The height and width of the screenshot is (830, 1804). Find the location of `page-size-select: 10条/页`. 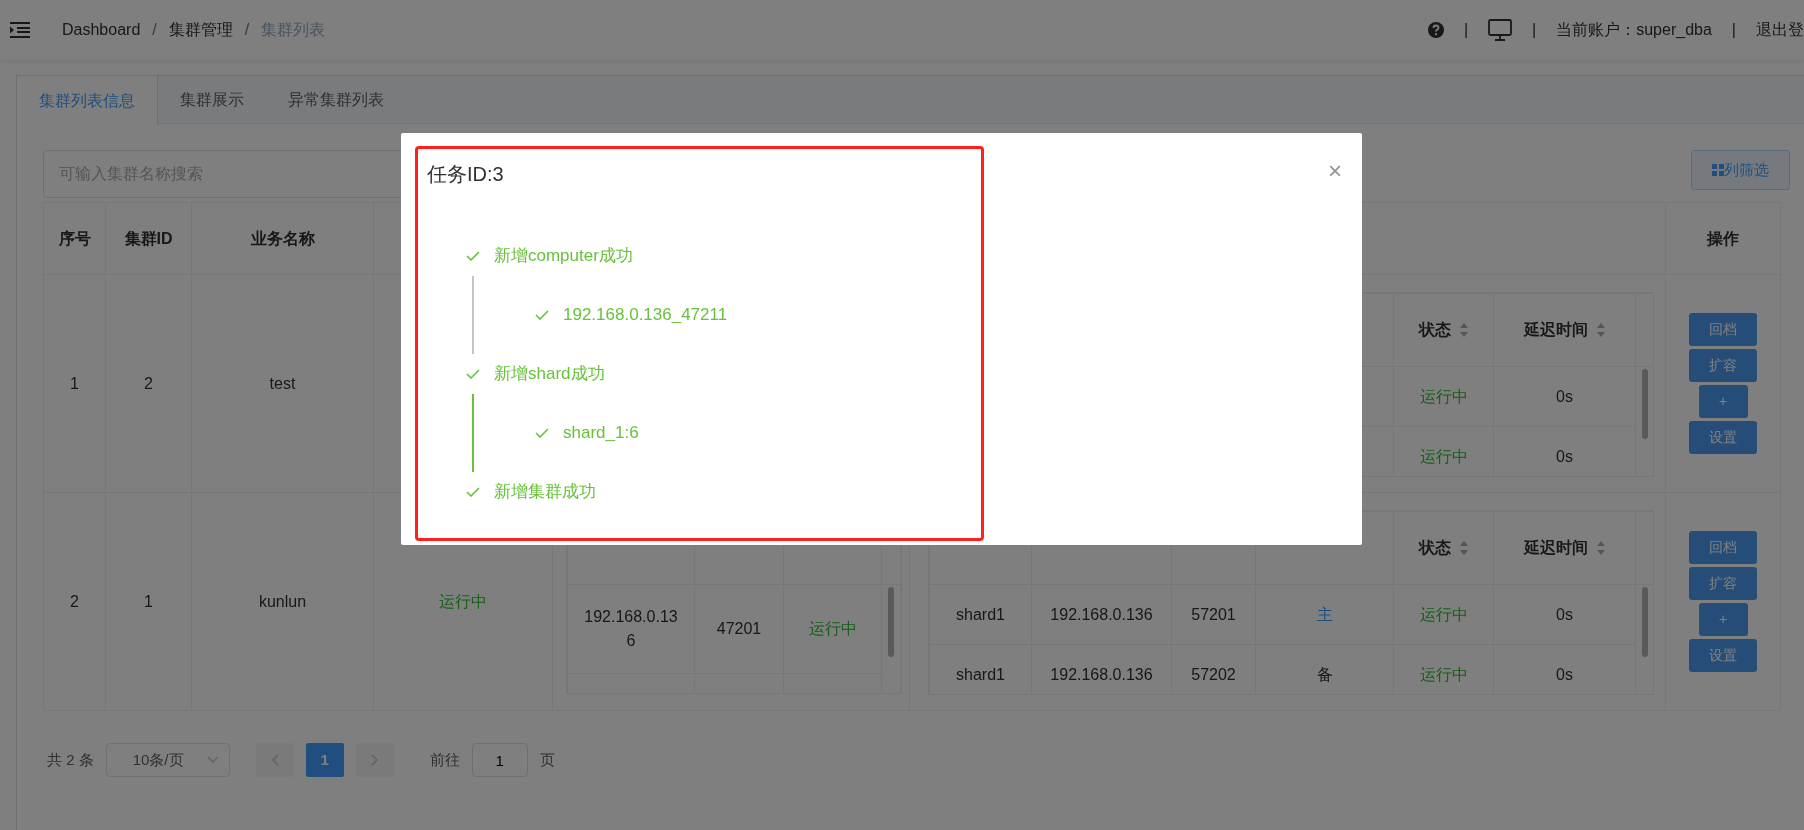

page-size-select: 10条/页 is located at coordinates (167, 760).